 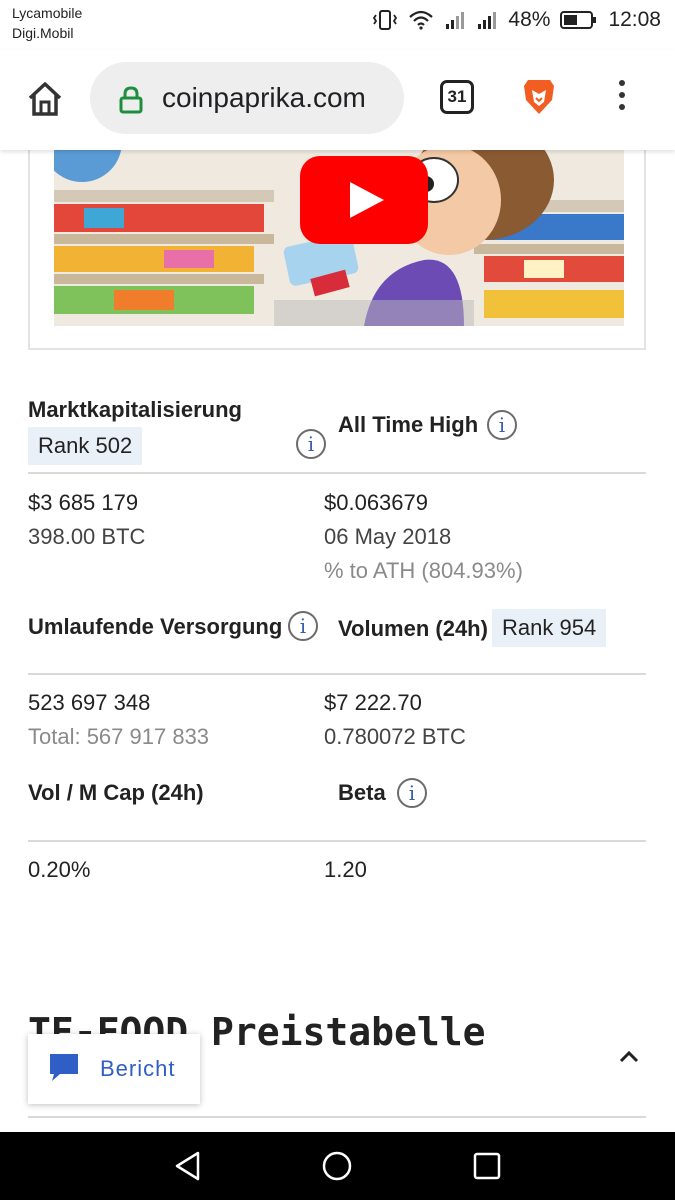 I want to click on circulating-supply-value: 523 697 348, so click(x=89, y=702).